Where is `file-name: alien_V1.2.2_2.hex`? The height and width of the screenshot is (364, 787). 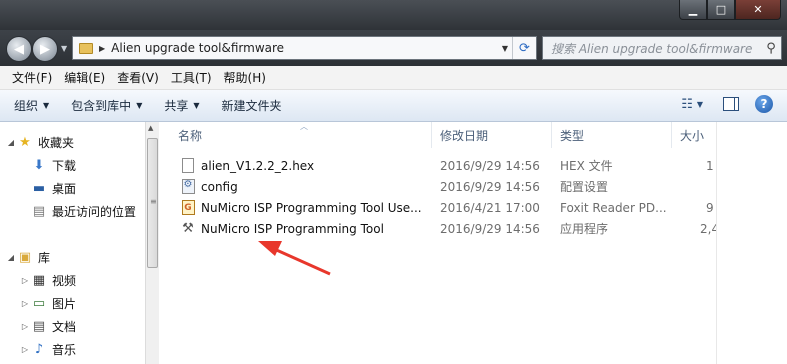 file-name: alien_V1.2.2_2.hex is located at coordinates (258, 165).